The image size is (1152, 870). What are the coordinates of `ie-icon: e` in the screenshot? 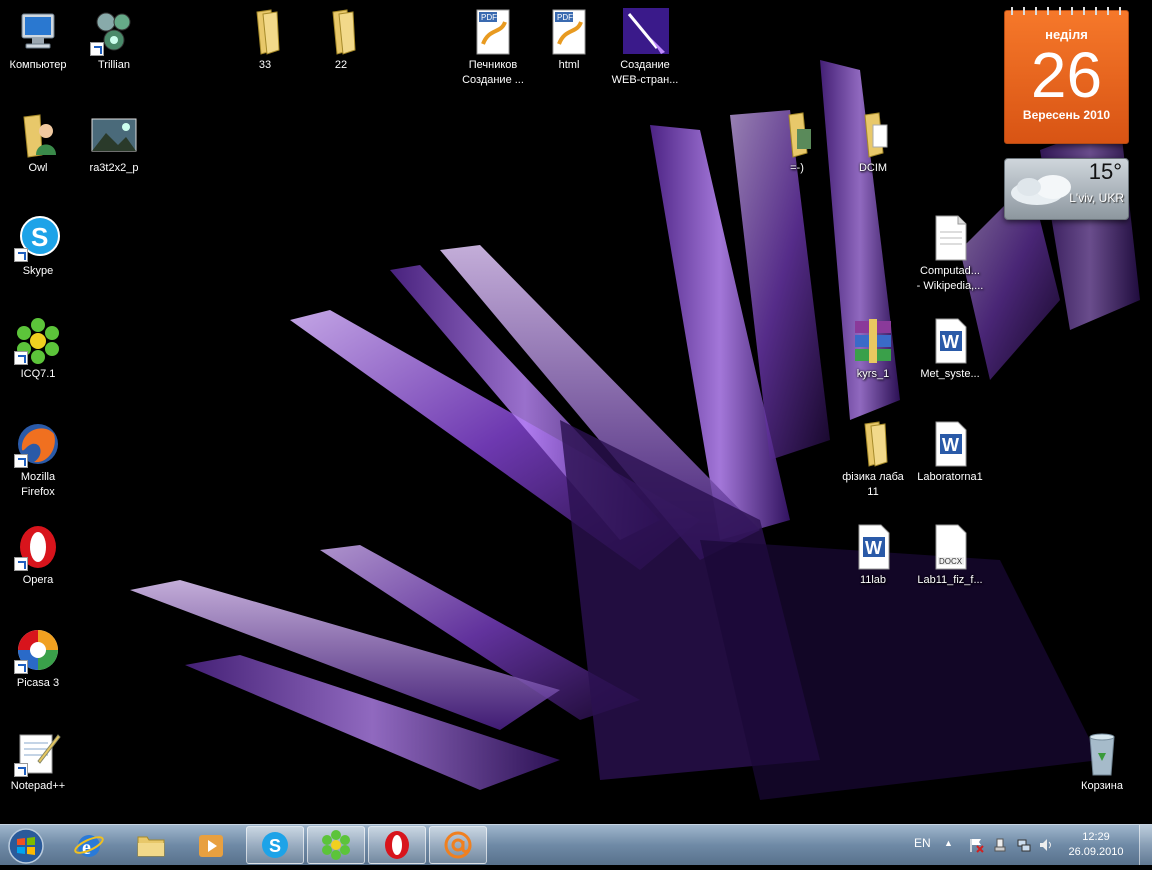 It's located at (89, 847).